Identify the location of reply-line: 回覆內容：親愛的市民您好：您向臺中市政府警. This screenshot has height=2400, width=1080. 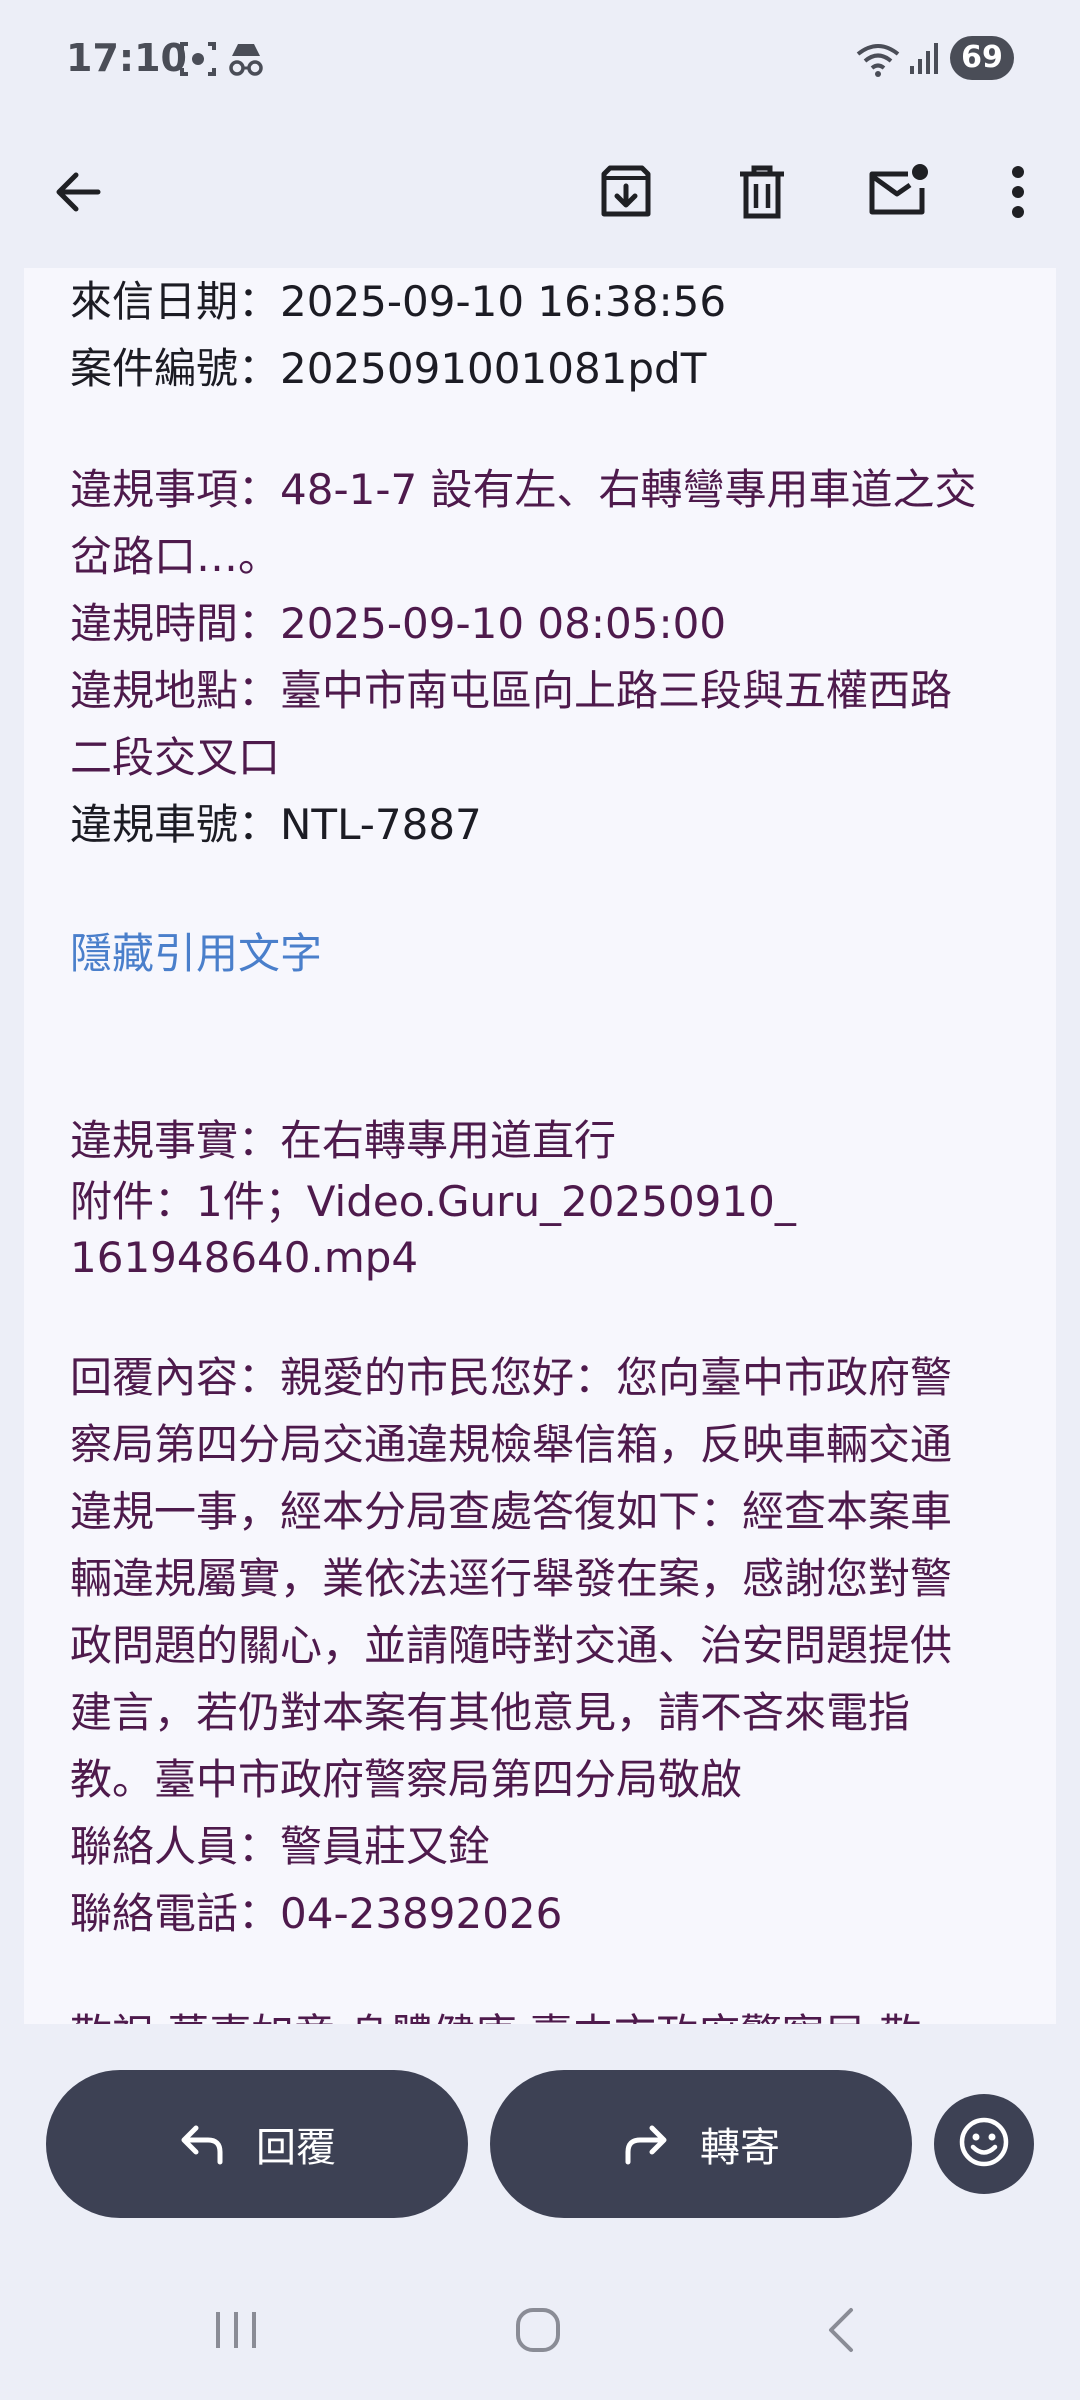
(511, 1377).